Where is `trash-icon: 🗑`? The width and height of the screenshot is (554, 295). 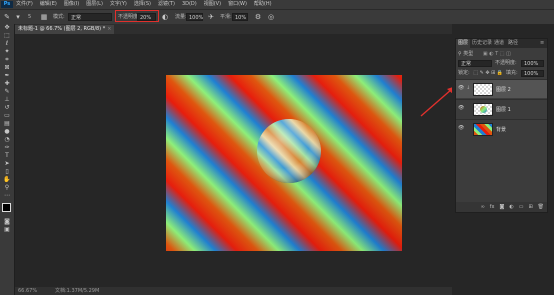 trash-icon: 🗑 is located at coordinates (541, 207).